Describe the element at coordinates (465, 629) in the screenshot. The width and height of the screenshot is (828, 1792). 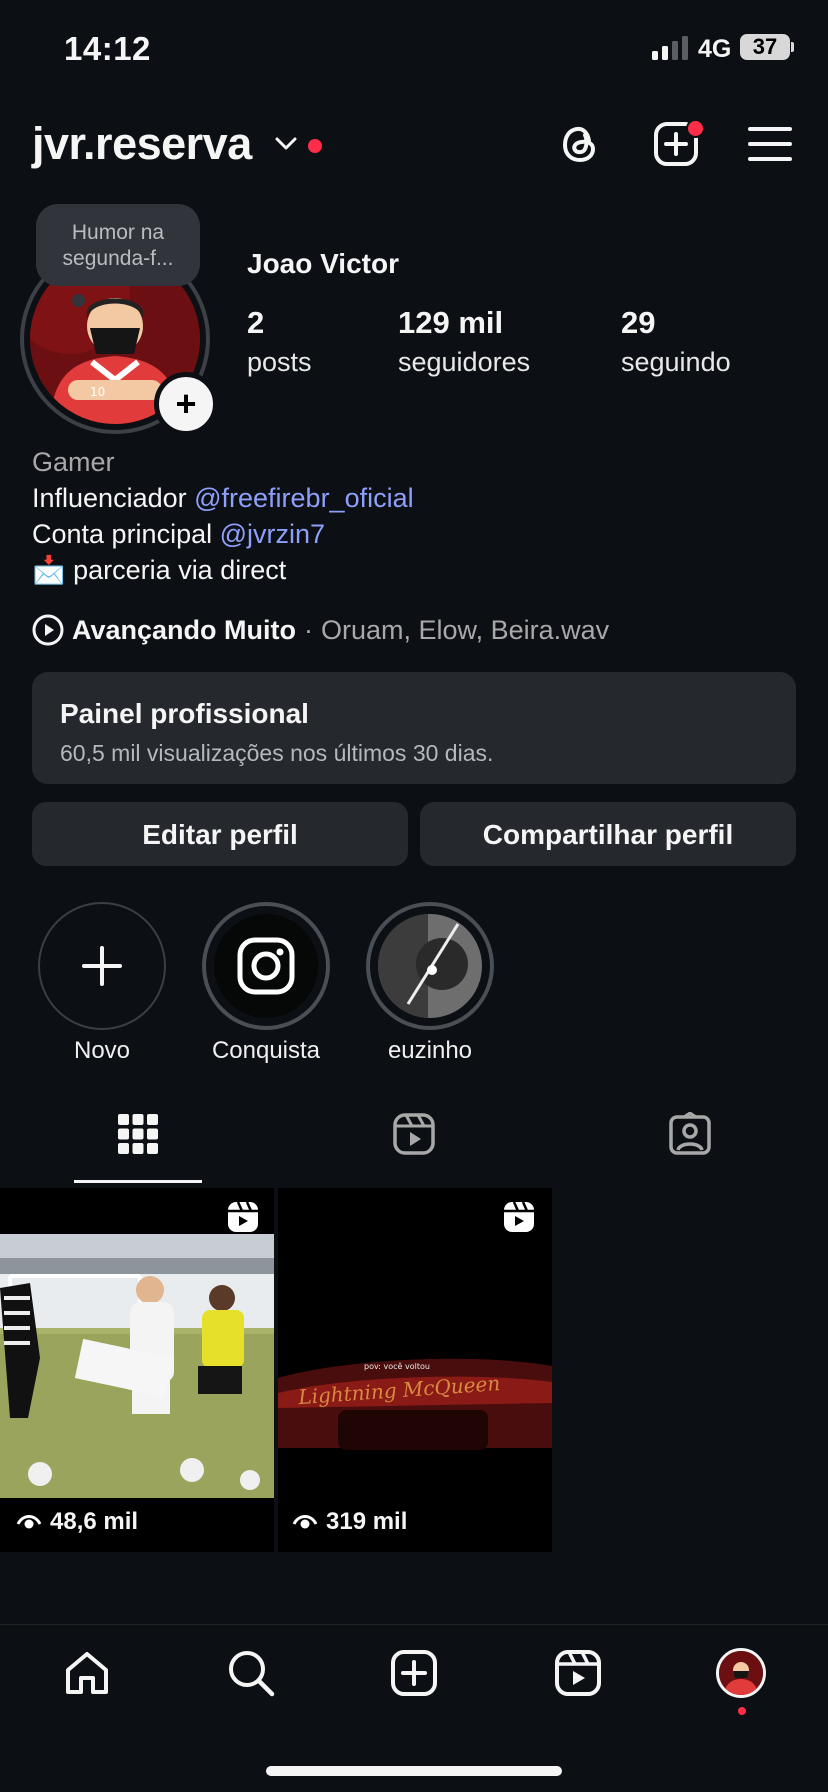
I see `music-artists: Oruam, Elow, Beira.wav` at that location.